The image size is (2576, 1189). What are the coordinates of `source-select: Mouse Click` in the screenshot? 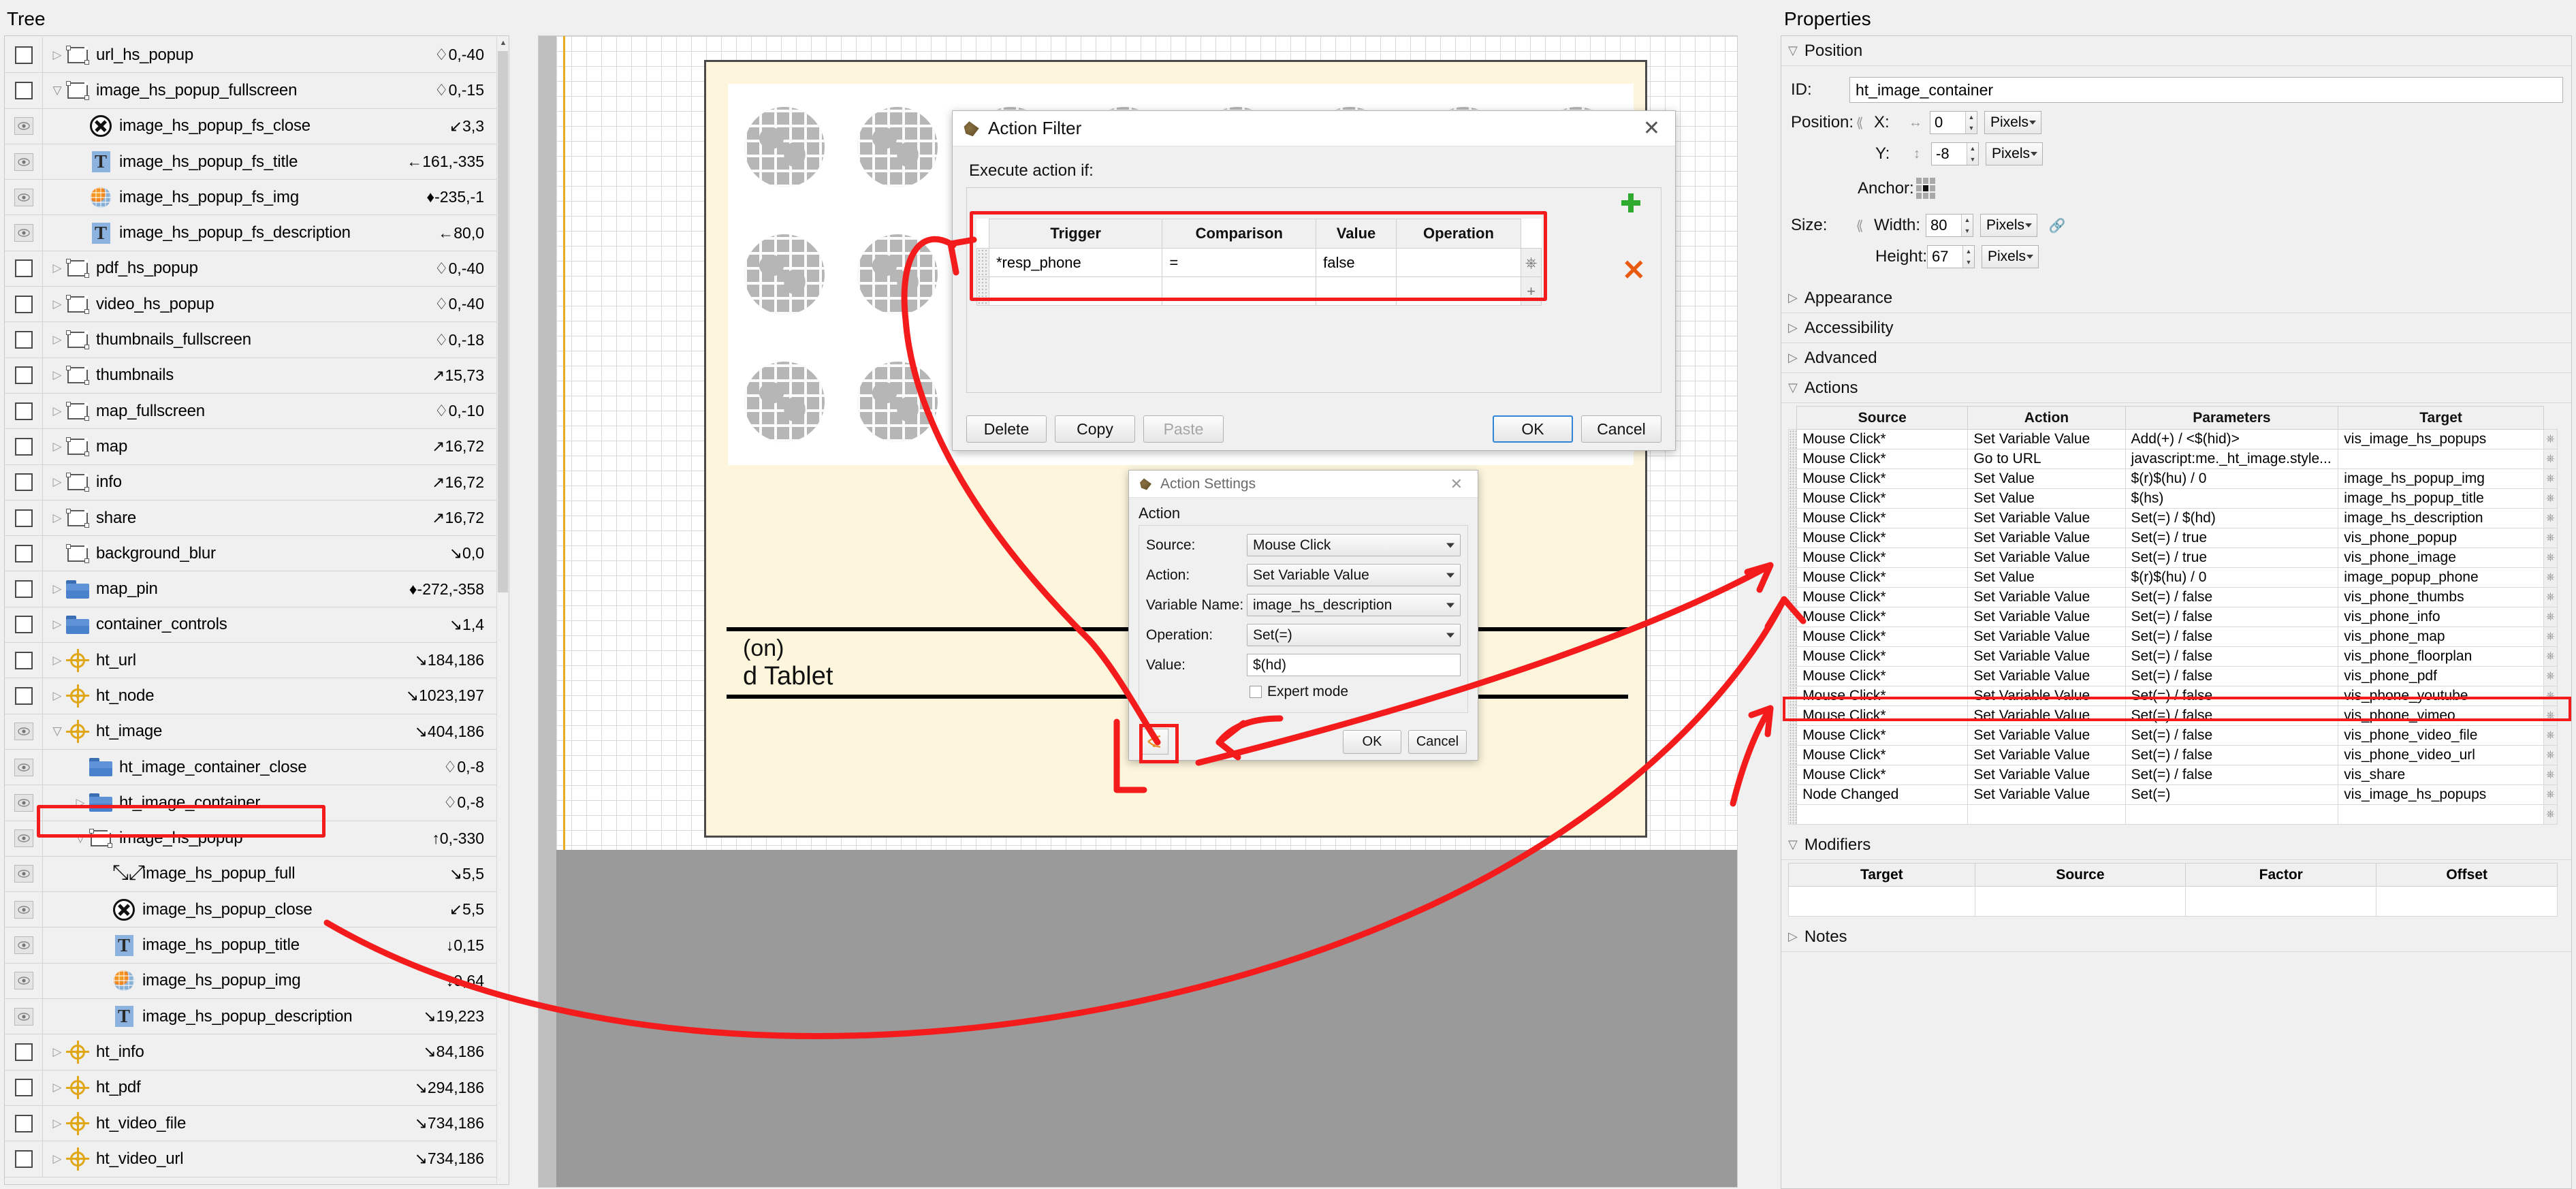 It's located at (1354, 545).